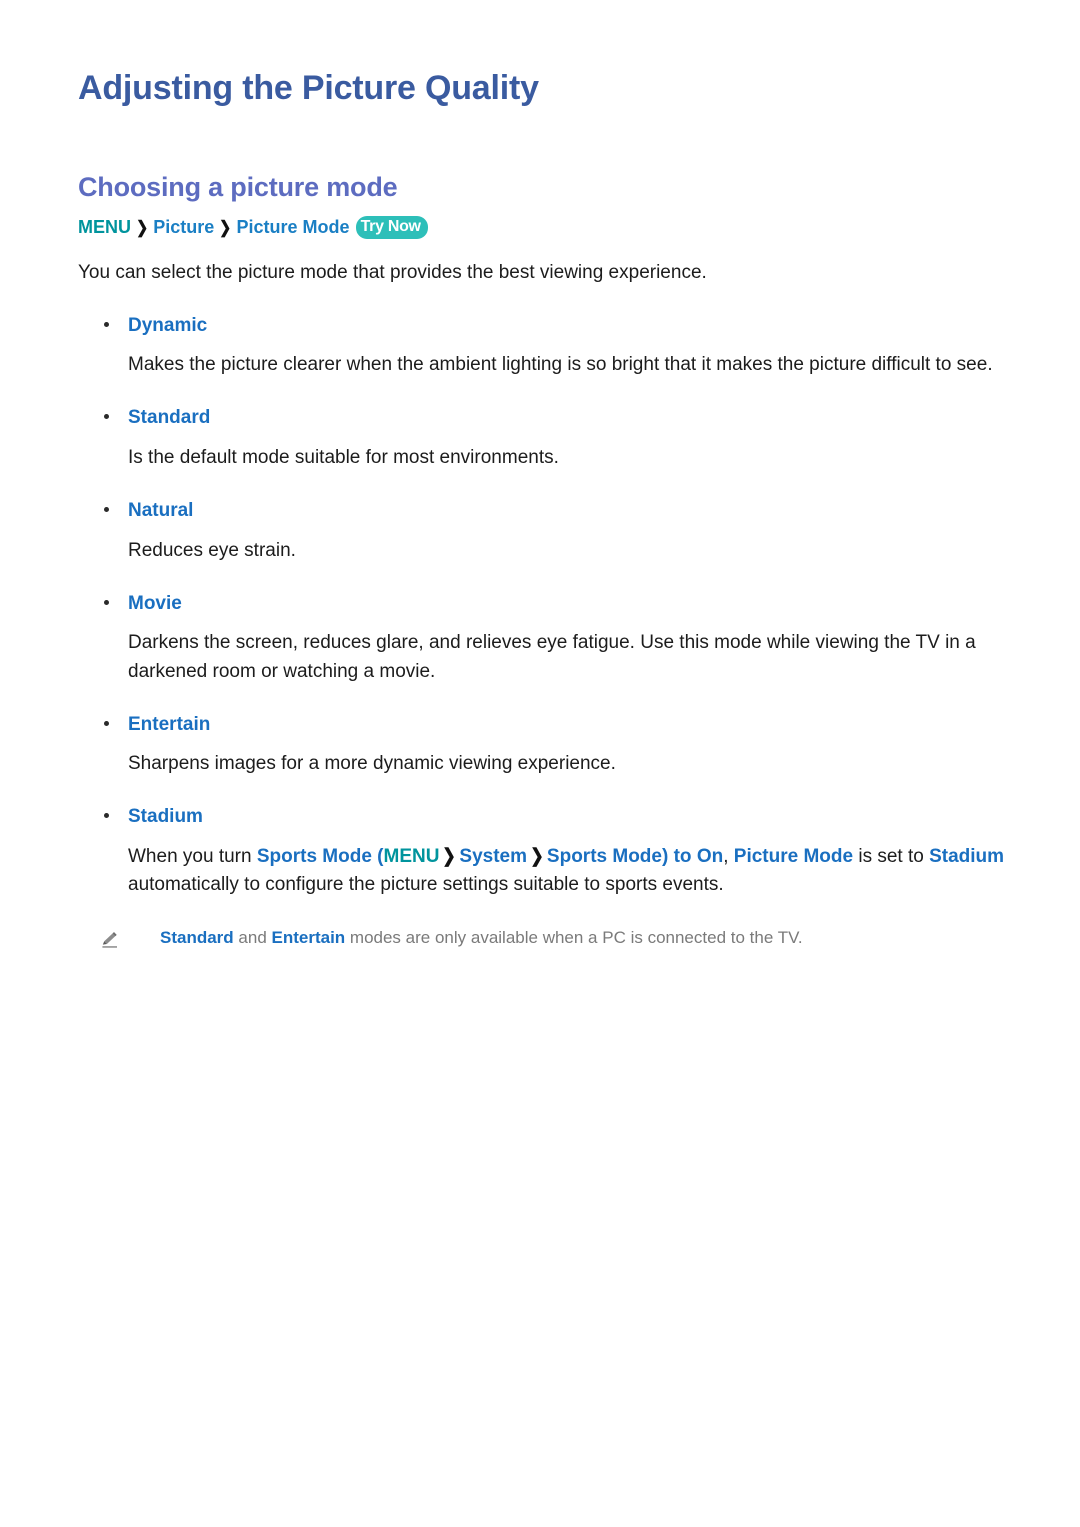  I want to click on breadcrumb-item-menu: MENU, so click(104, 227).